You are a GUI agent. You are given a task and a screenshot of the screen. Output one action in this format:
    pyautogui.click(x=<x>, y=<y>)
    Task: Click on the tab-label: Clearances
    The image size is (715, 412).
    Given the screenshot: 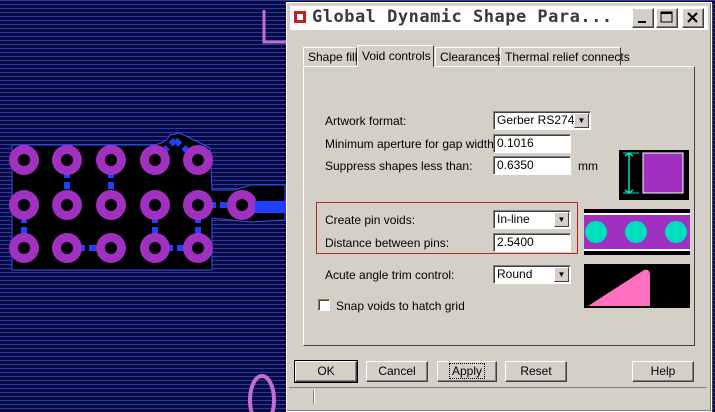 What is the action you would take?
    pyautogui.click(x=470, y=57)
    